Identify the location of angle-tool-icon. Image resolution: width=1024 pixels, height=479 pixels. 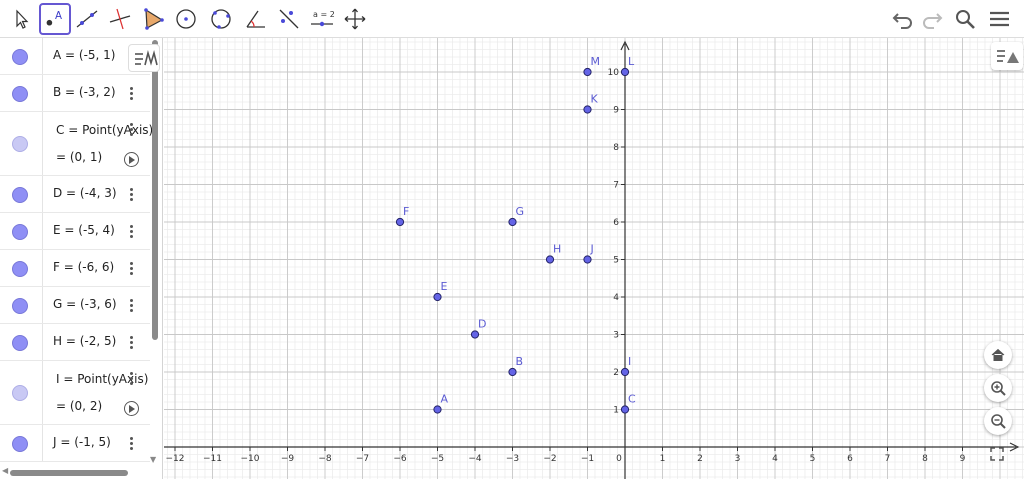
(255, 19).